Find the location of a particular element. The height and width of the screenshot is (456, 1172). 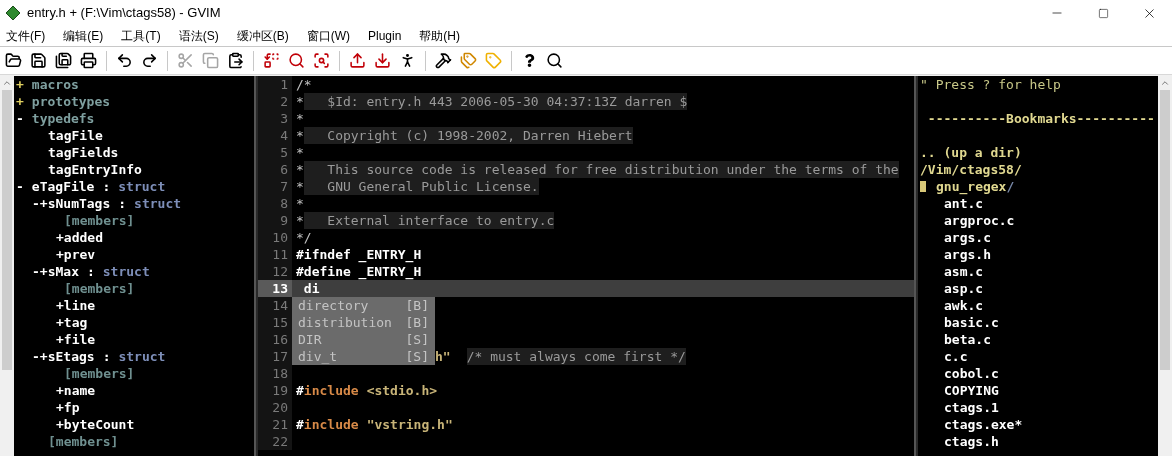

directory-link: .. (up a dir) is located at coordinates (971, 152).